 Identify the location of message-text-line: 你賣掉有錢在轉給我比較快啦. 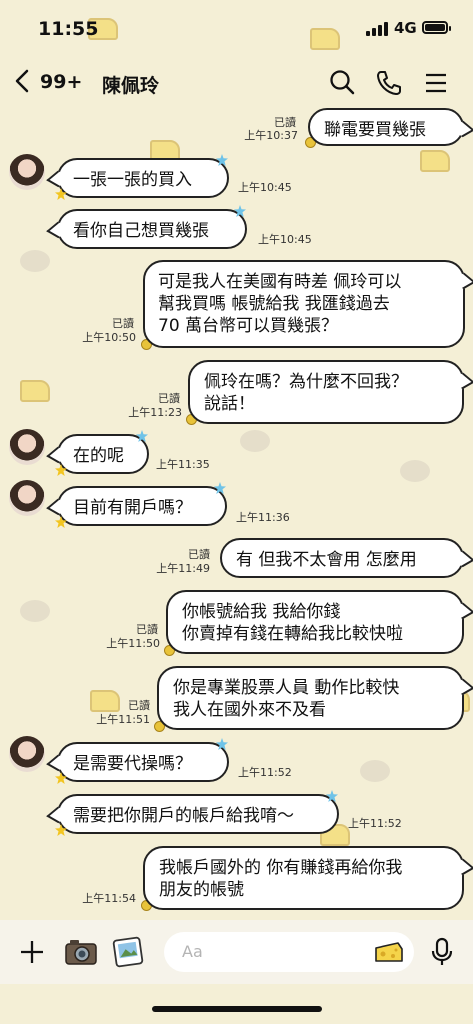
(292, 634).